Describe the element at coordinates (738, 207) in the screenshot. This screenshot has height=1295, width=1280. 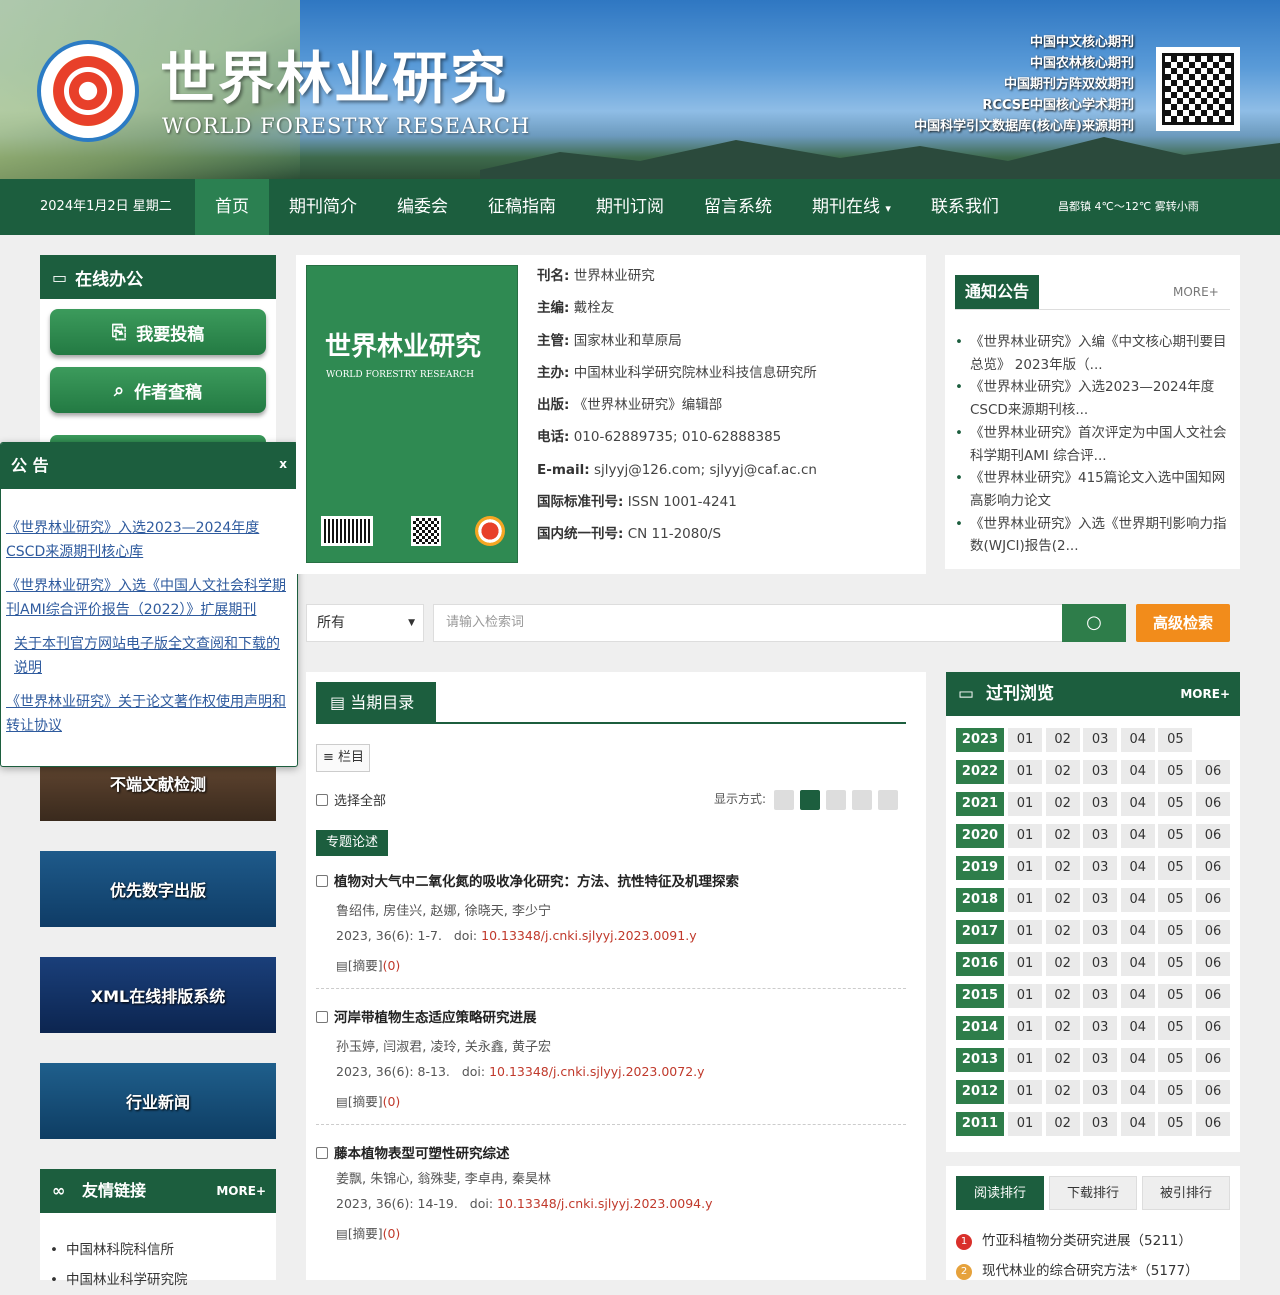
I see `nav-message: 留言系统` at that location.